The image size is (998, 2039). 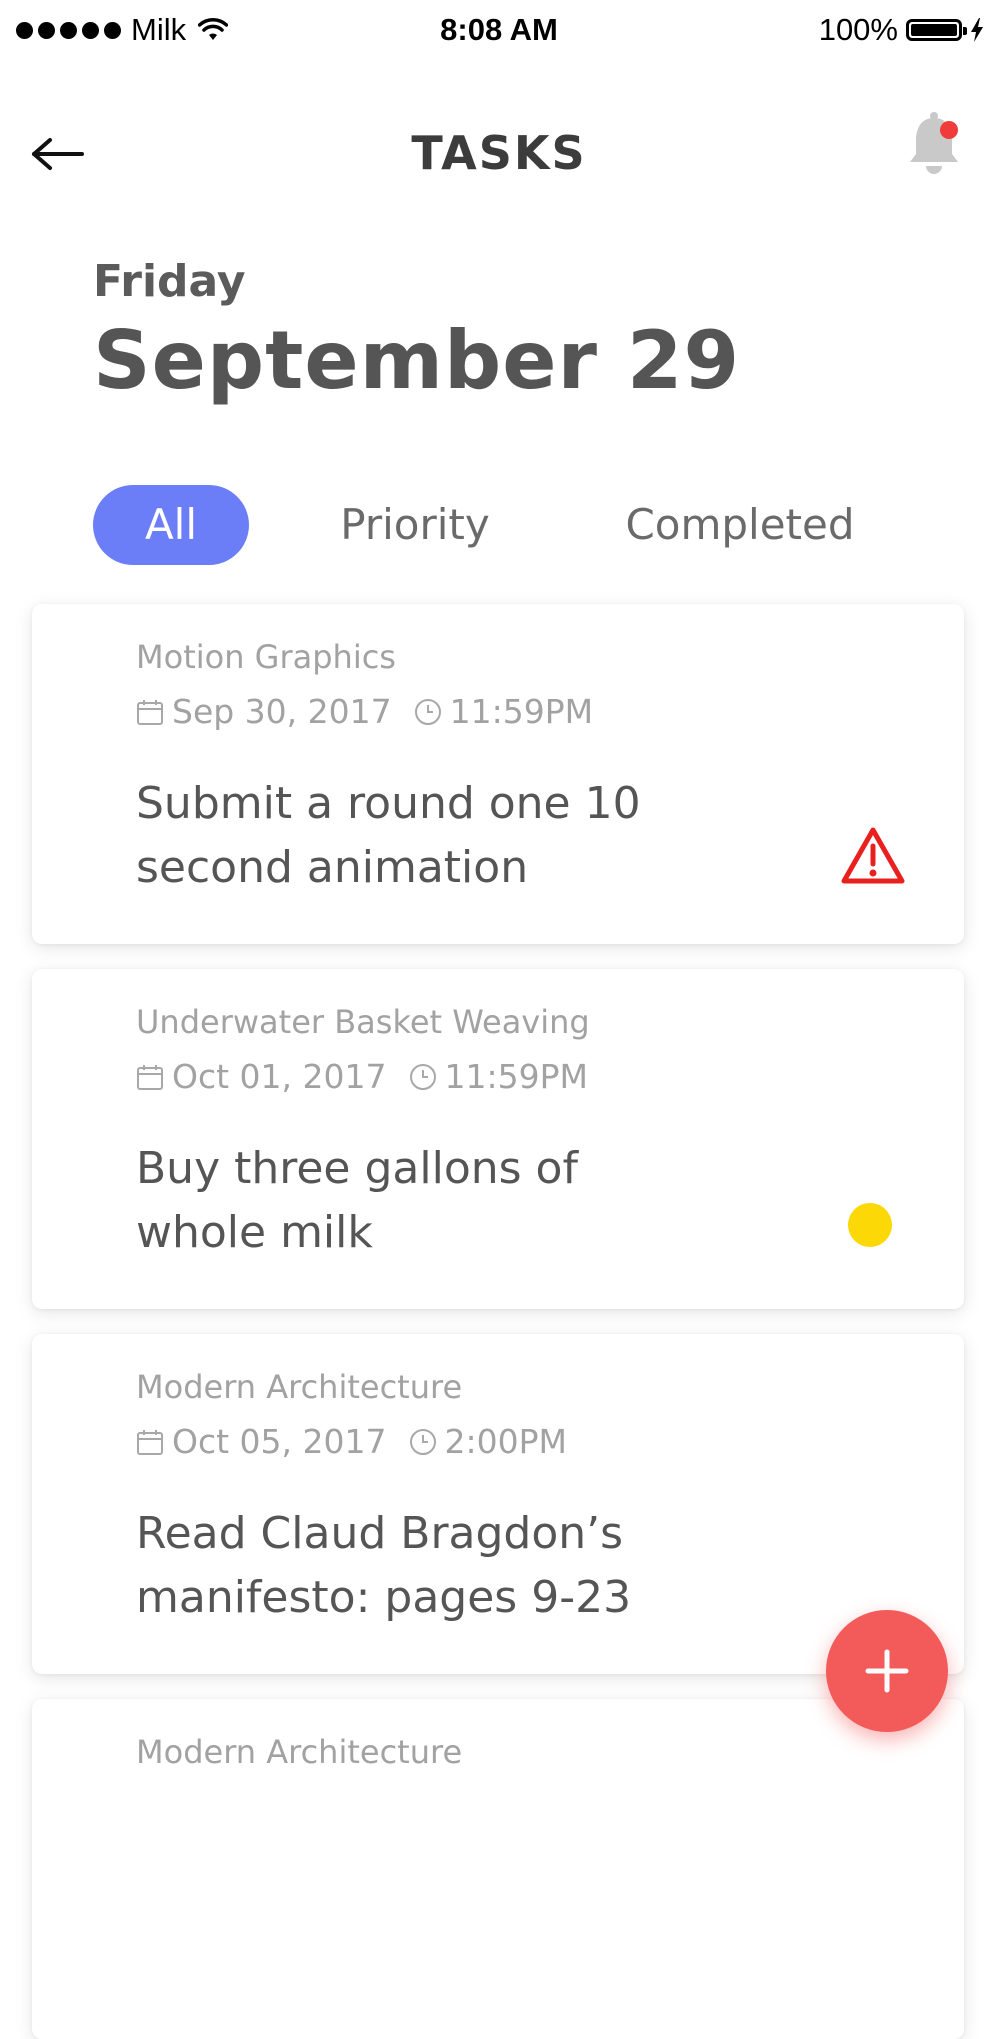 What do you see at coordinates (171, 525) in the screenshot?
I see `tab-all: All` at bounding box center [171, 525].